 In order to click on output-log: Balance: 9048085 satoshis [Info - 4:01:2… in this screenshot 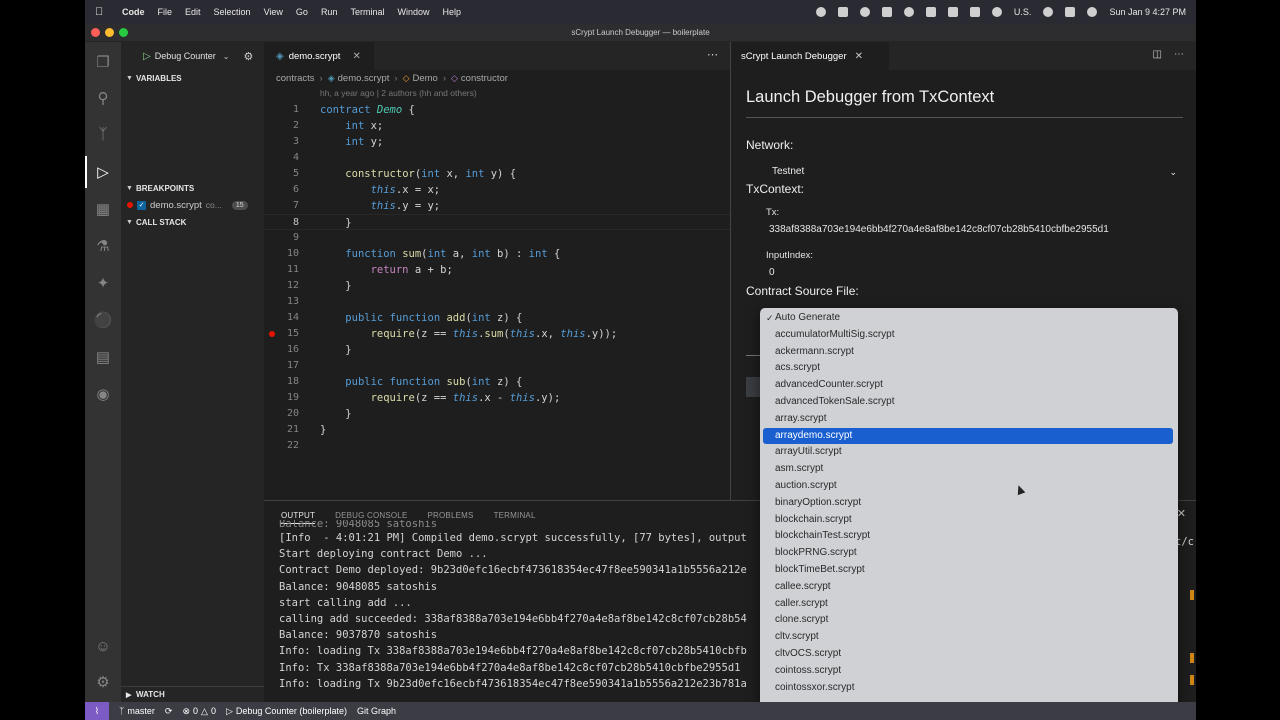, I will do `click(513, 606)`.